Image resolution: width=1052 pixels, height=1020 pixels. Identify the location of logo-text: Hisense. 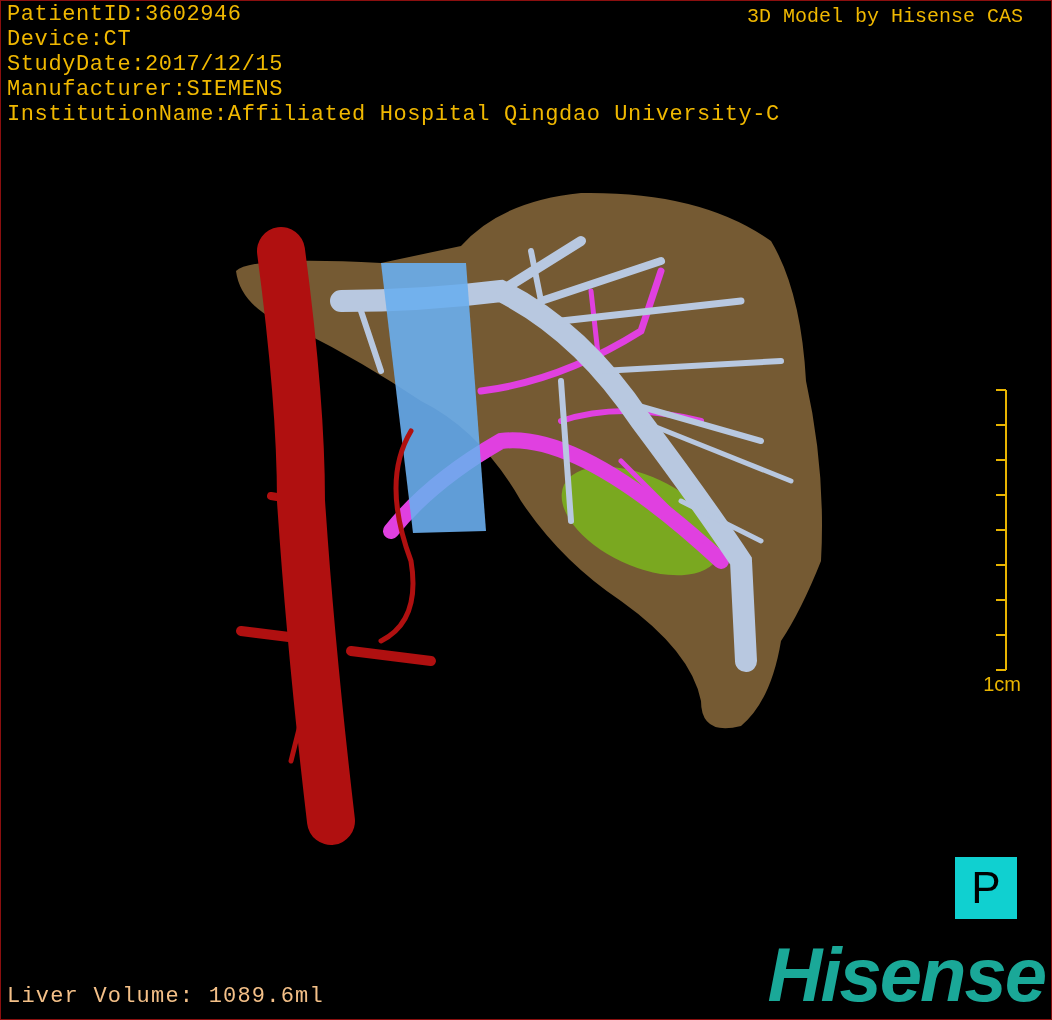
(906, 975).